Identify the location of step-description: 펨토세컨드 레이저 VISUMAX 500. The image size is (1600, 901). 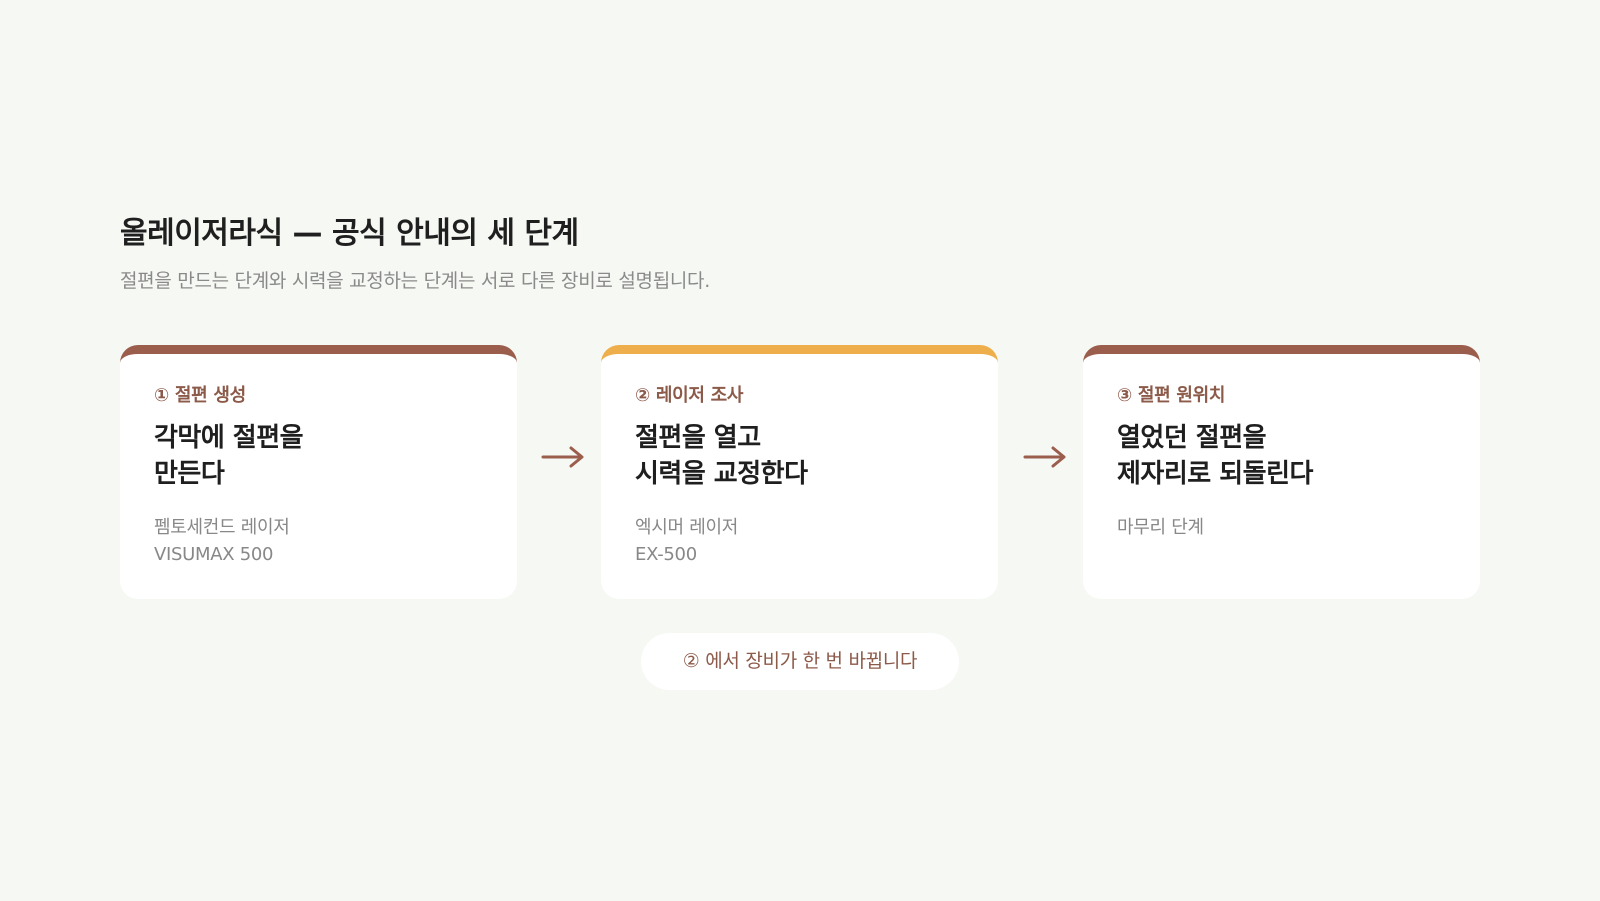
(222, 541).